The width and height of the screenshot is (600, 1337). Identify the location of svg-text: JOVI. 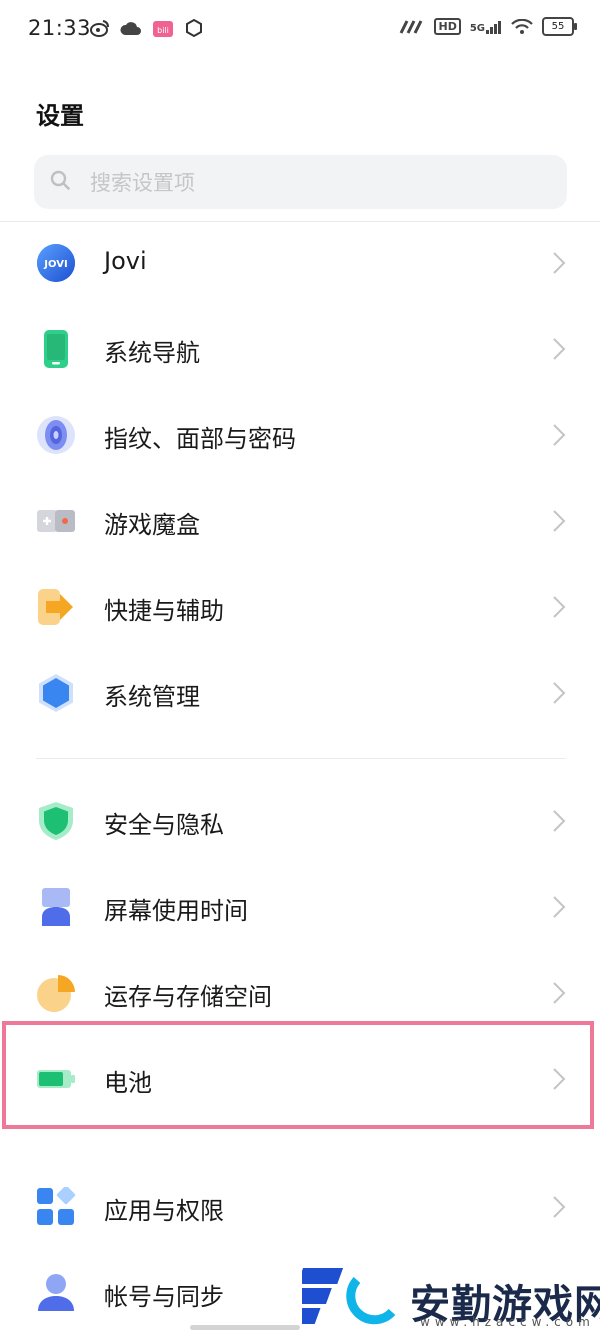
(55, 264).